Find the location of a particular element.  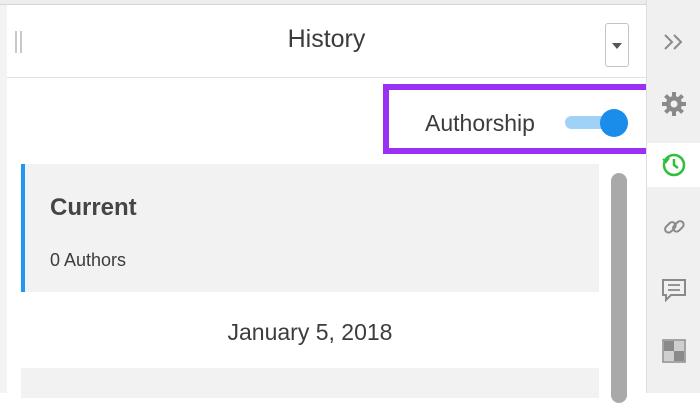

link-icon is located at coordinates (674, 227).